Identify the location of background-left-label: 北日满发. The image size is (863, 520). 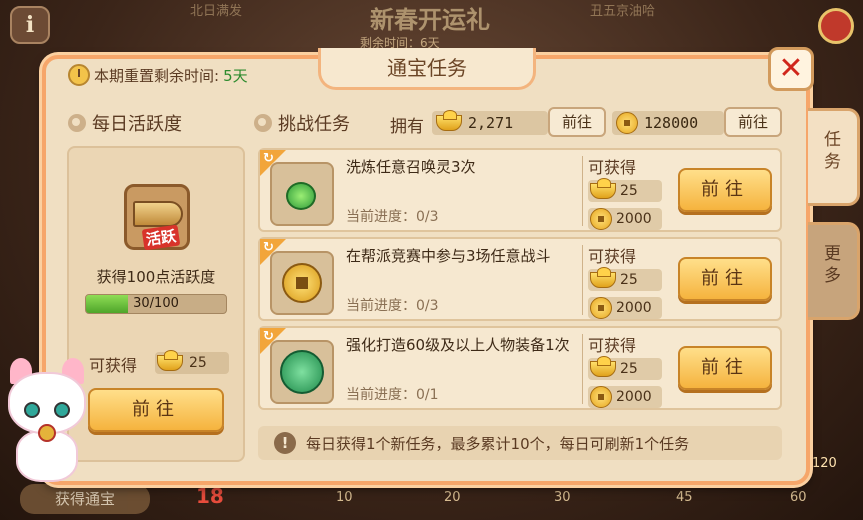
(216, 11).